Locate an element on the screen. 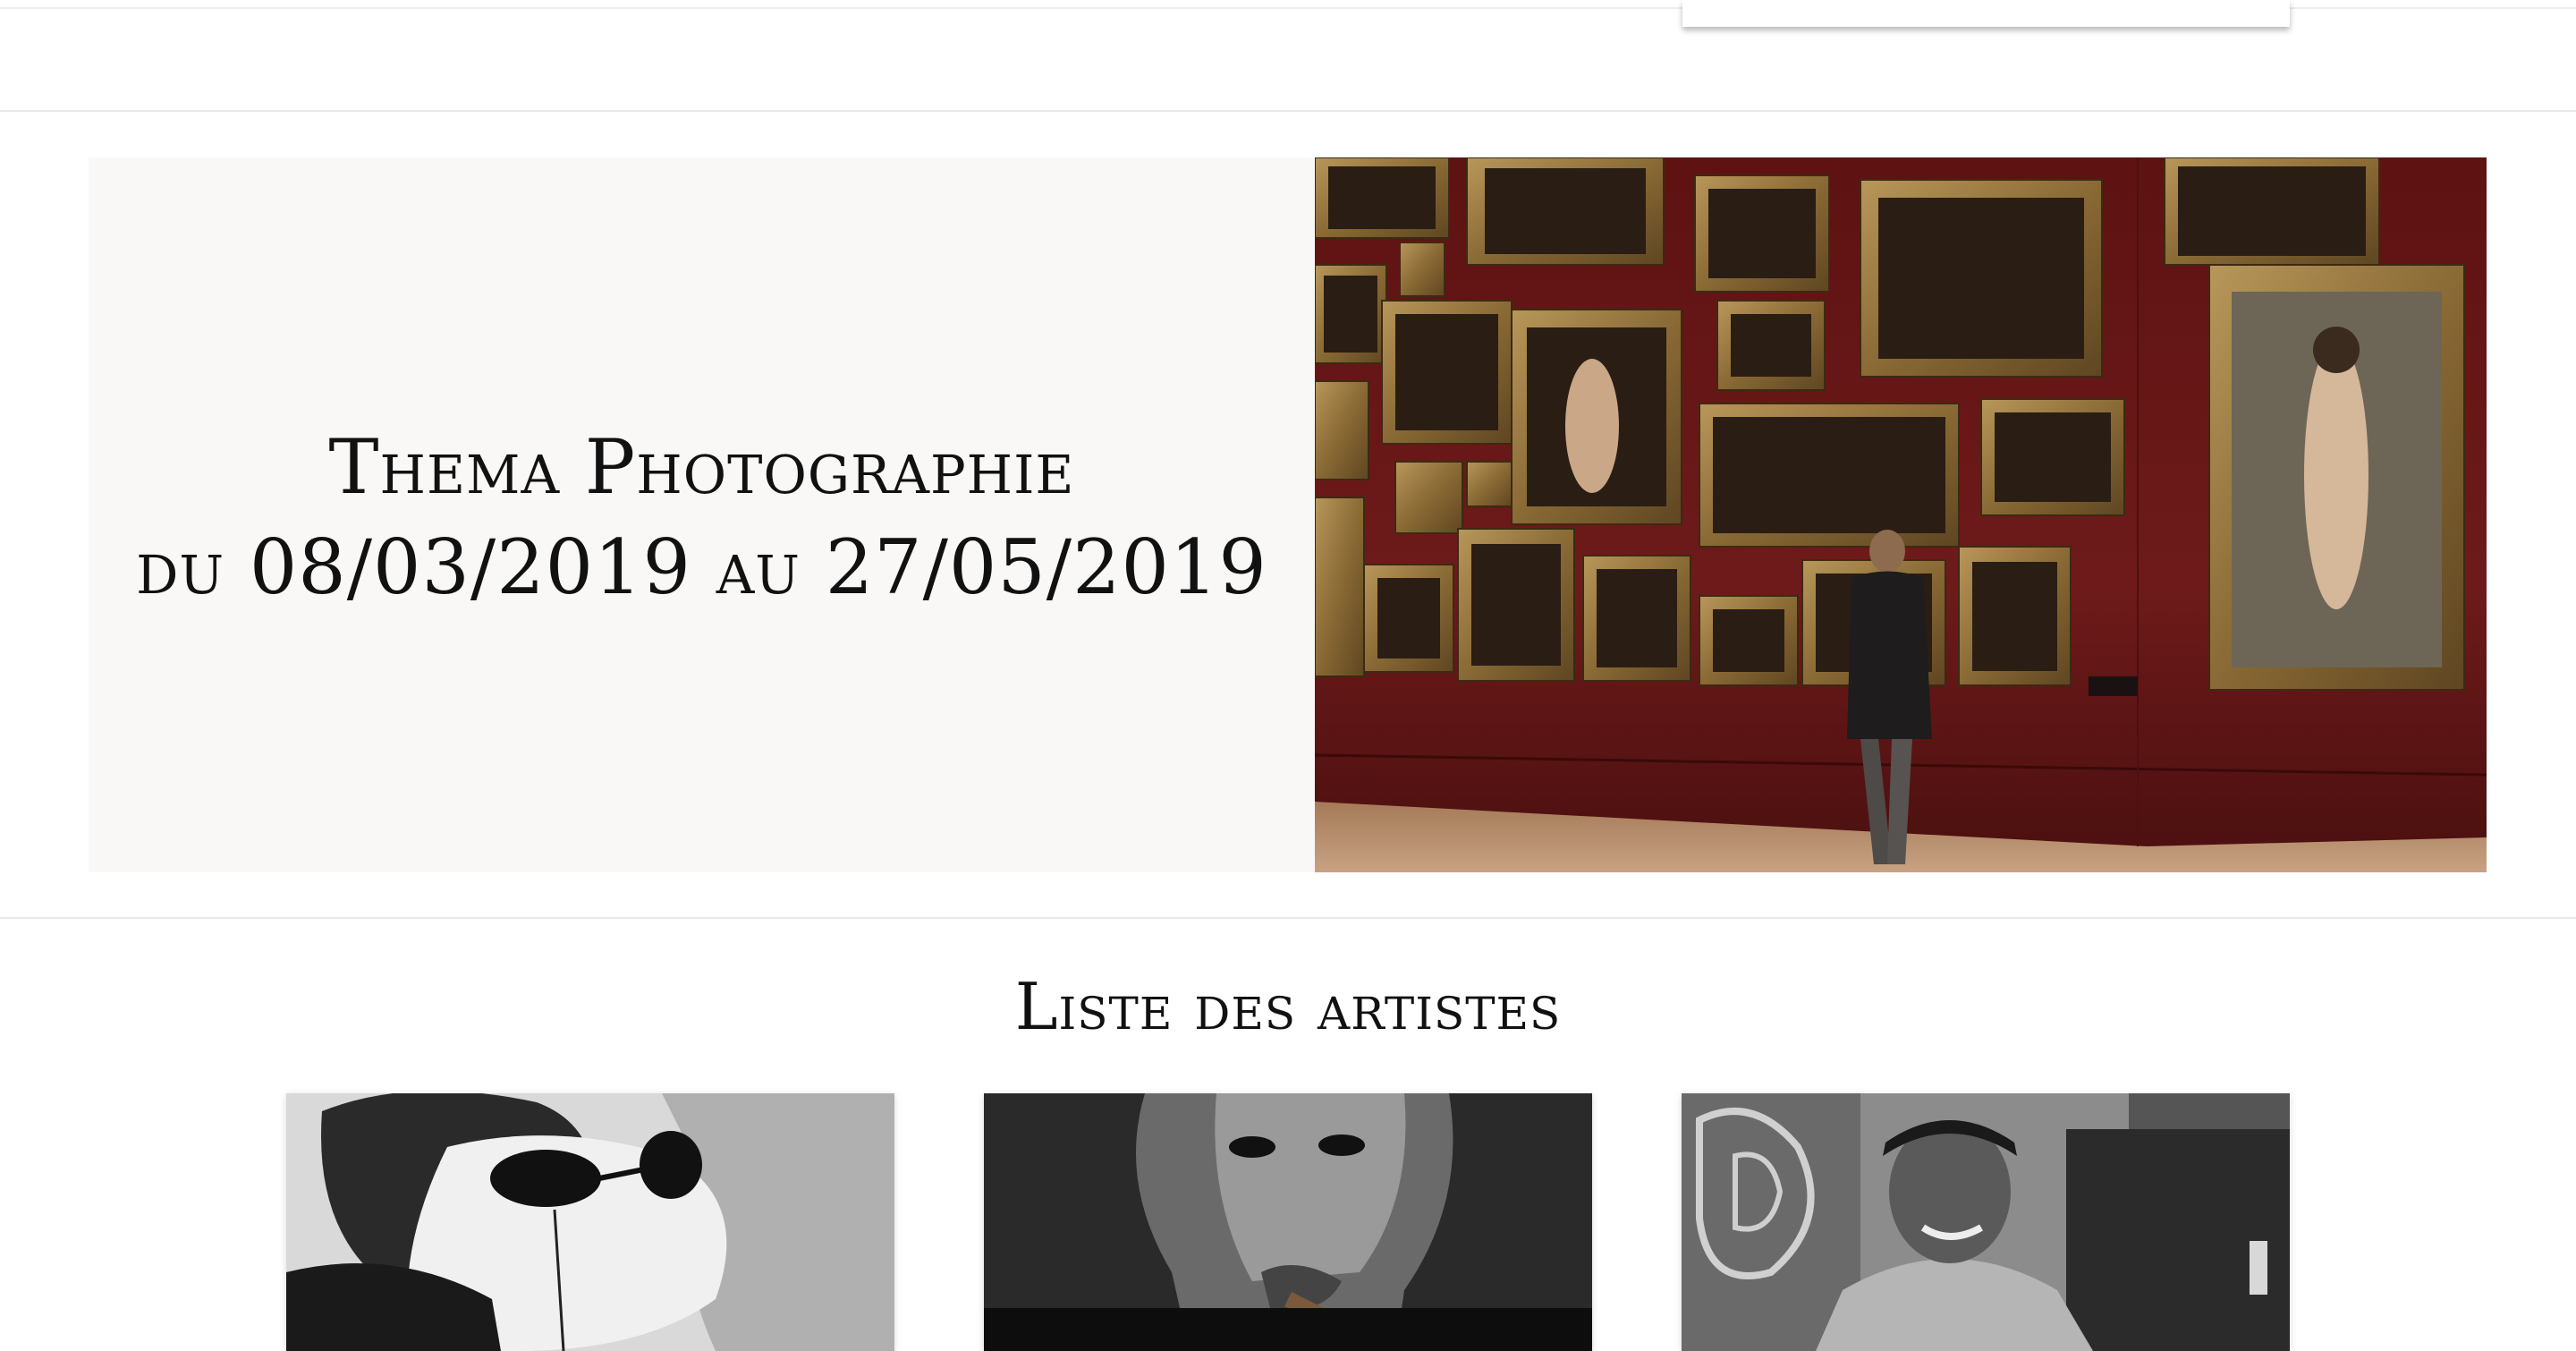 The width and height of the screenshot is (2576, 1351). section-divider is located at coordinates (1288, 918).